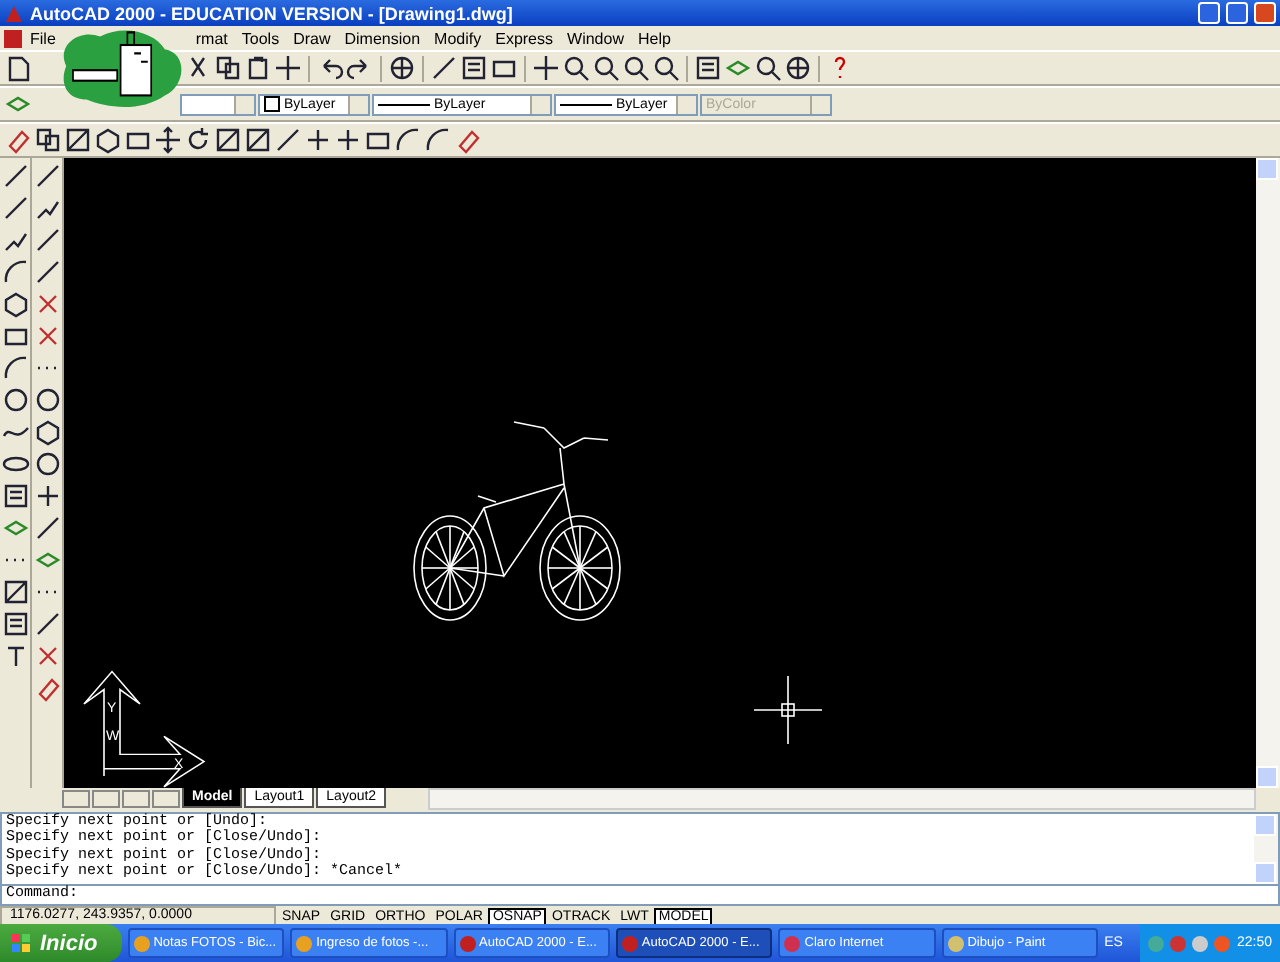 The width and height of the screenshot is (1280, 962). Describe the element at coordinates (48, 140) in the screenshot. I see `copy-object-icon` at that location.